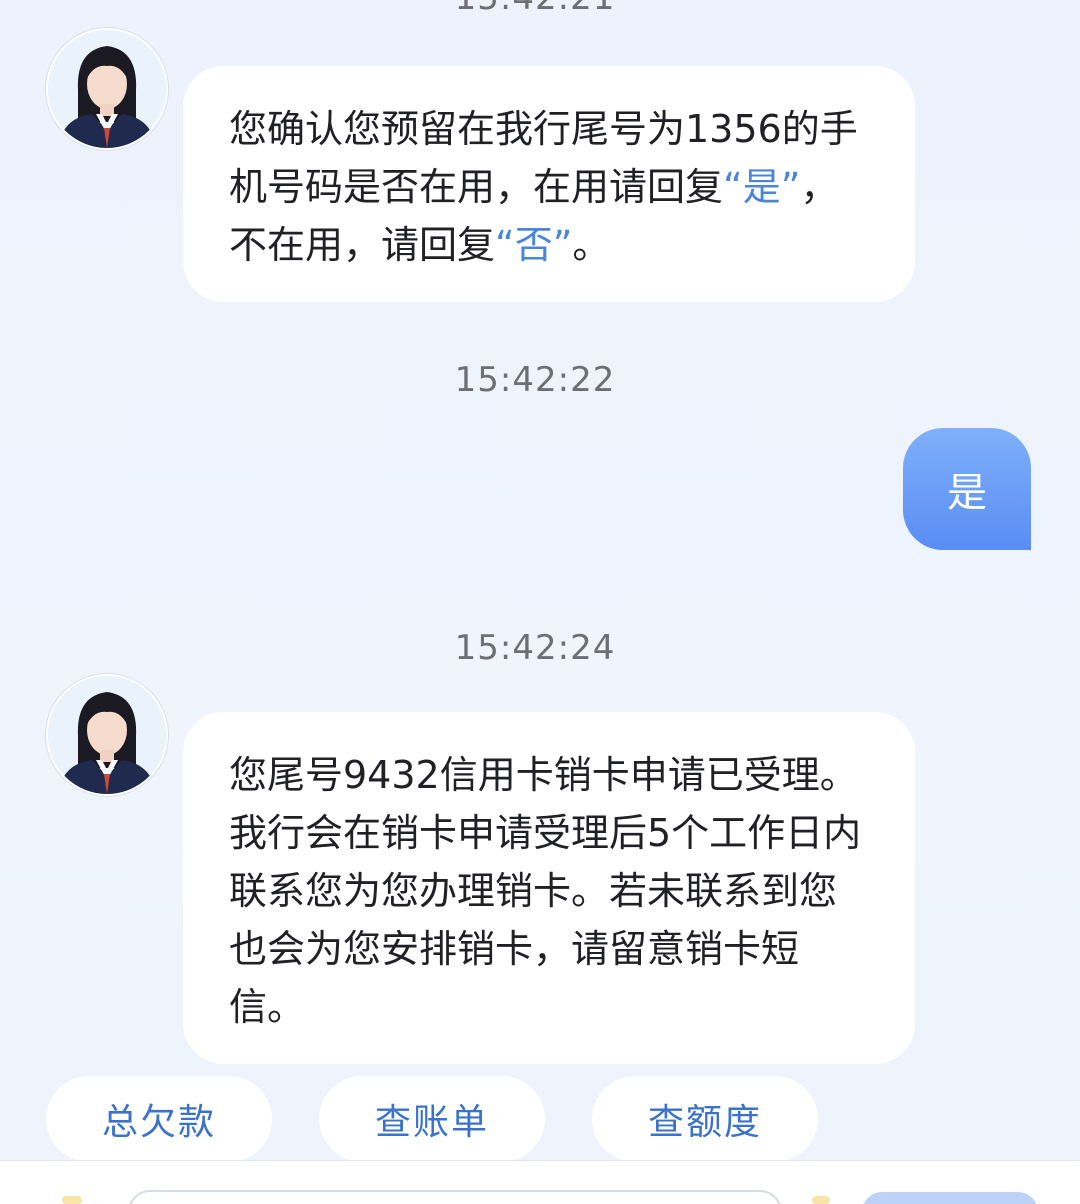 The height and width of the screenshot is (1204, 1080). What do you see at coordinates (705, 1119) in the screenshot?
I see `quick-reply-check-limit: 查额度` at bounding box center [705, 1119].